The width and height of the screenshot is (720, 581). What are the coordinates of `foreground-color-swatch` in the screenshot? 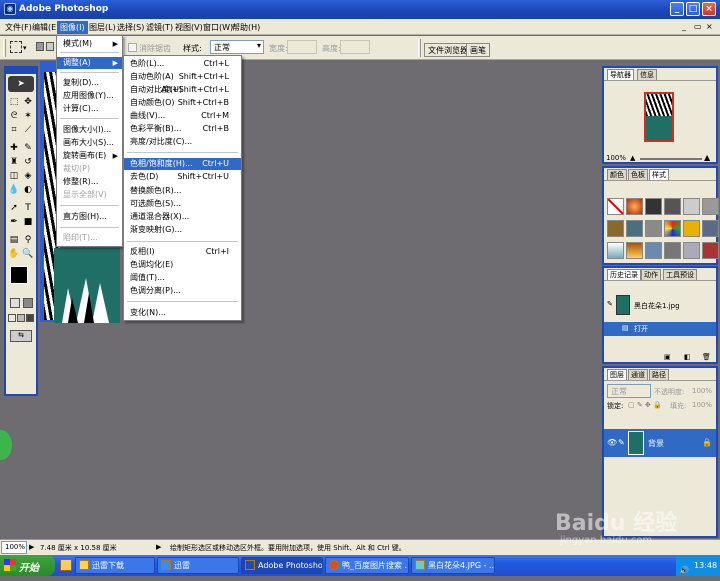 It's located at (19, 275).